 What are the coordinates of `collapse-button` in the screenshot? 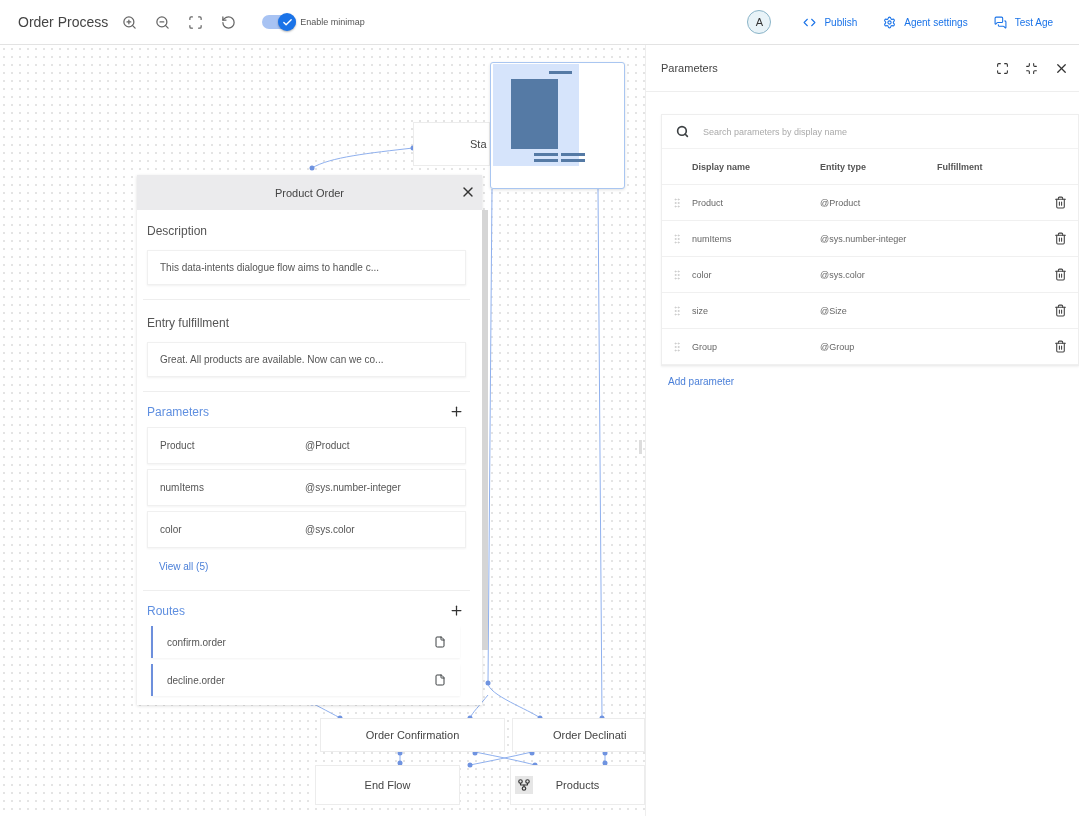 It's located at (1031, 68).